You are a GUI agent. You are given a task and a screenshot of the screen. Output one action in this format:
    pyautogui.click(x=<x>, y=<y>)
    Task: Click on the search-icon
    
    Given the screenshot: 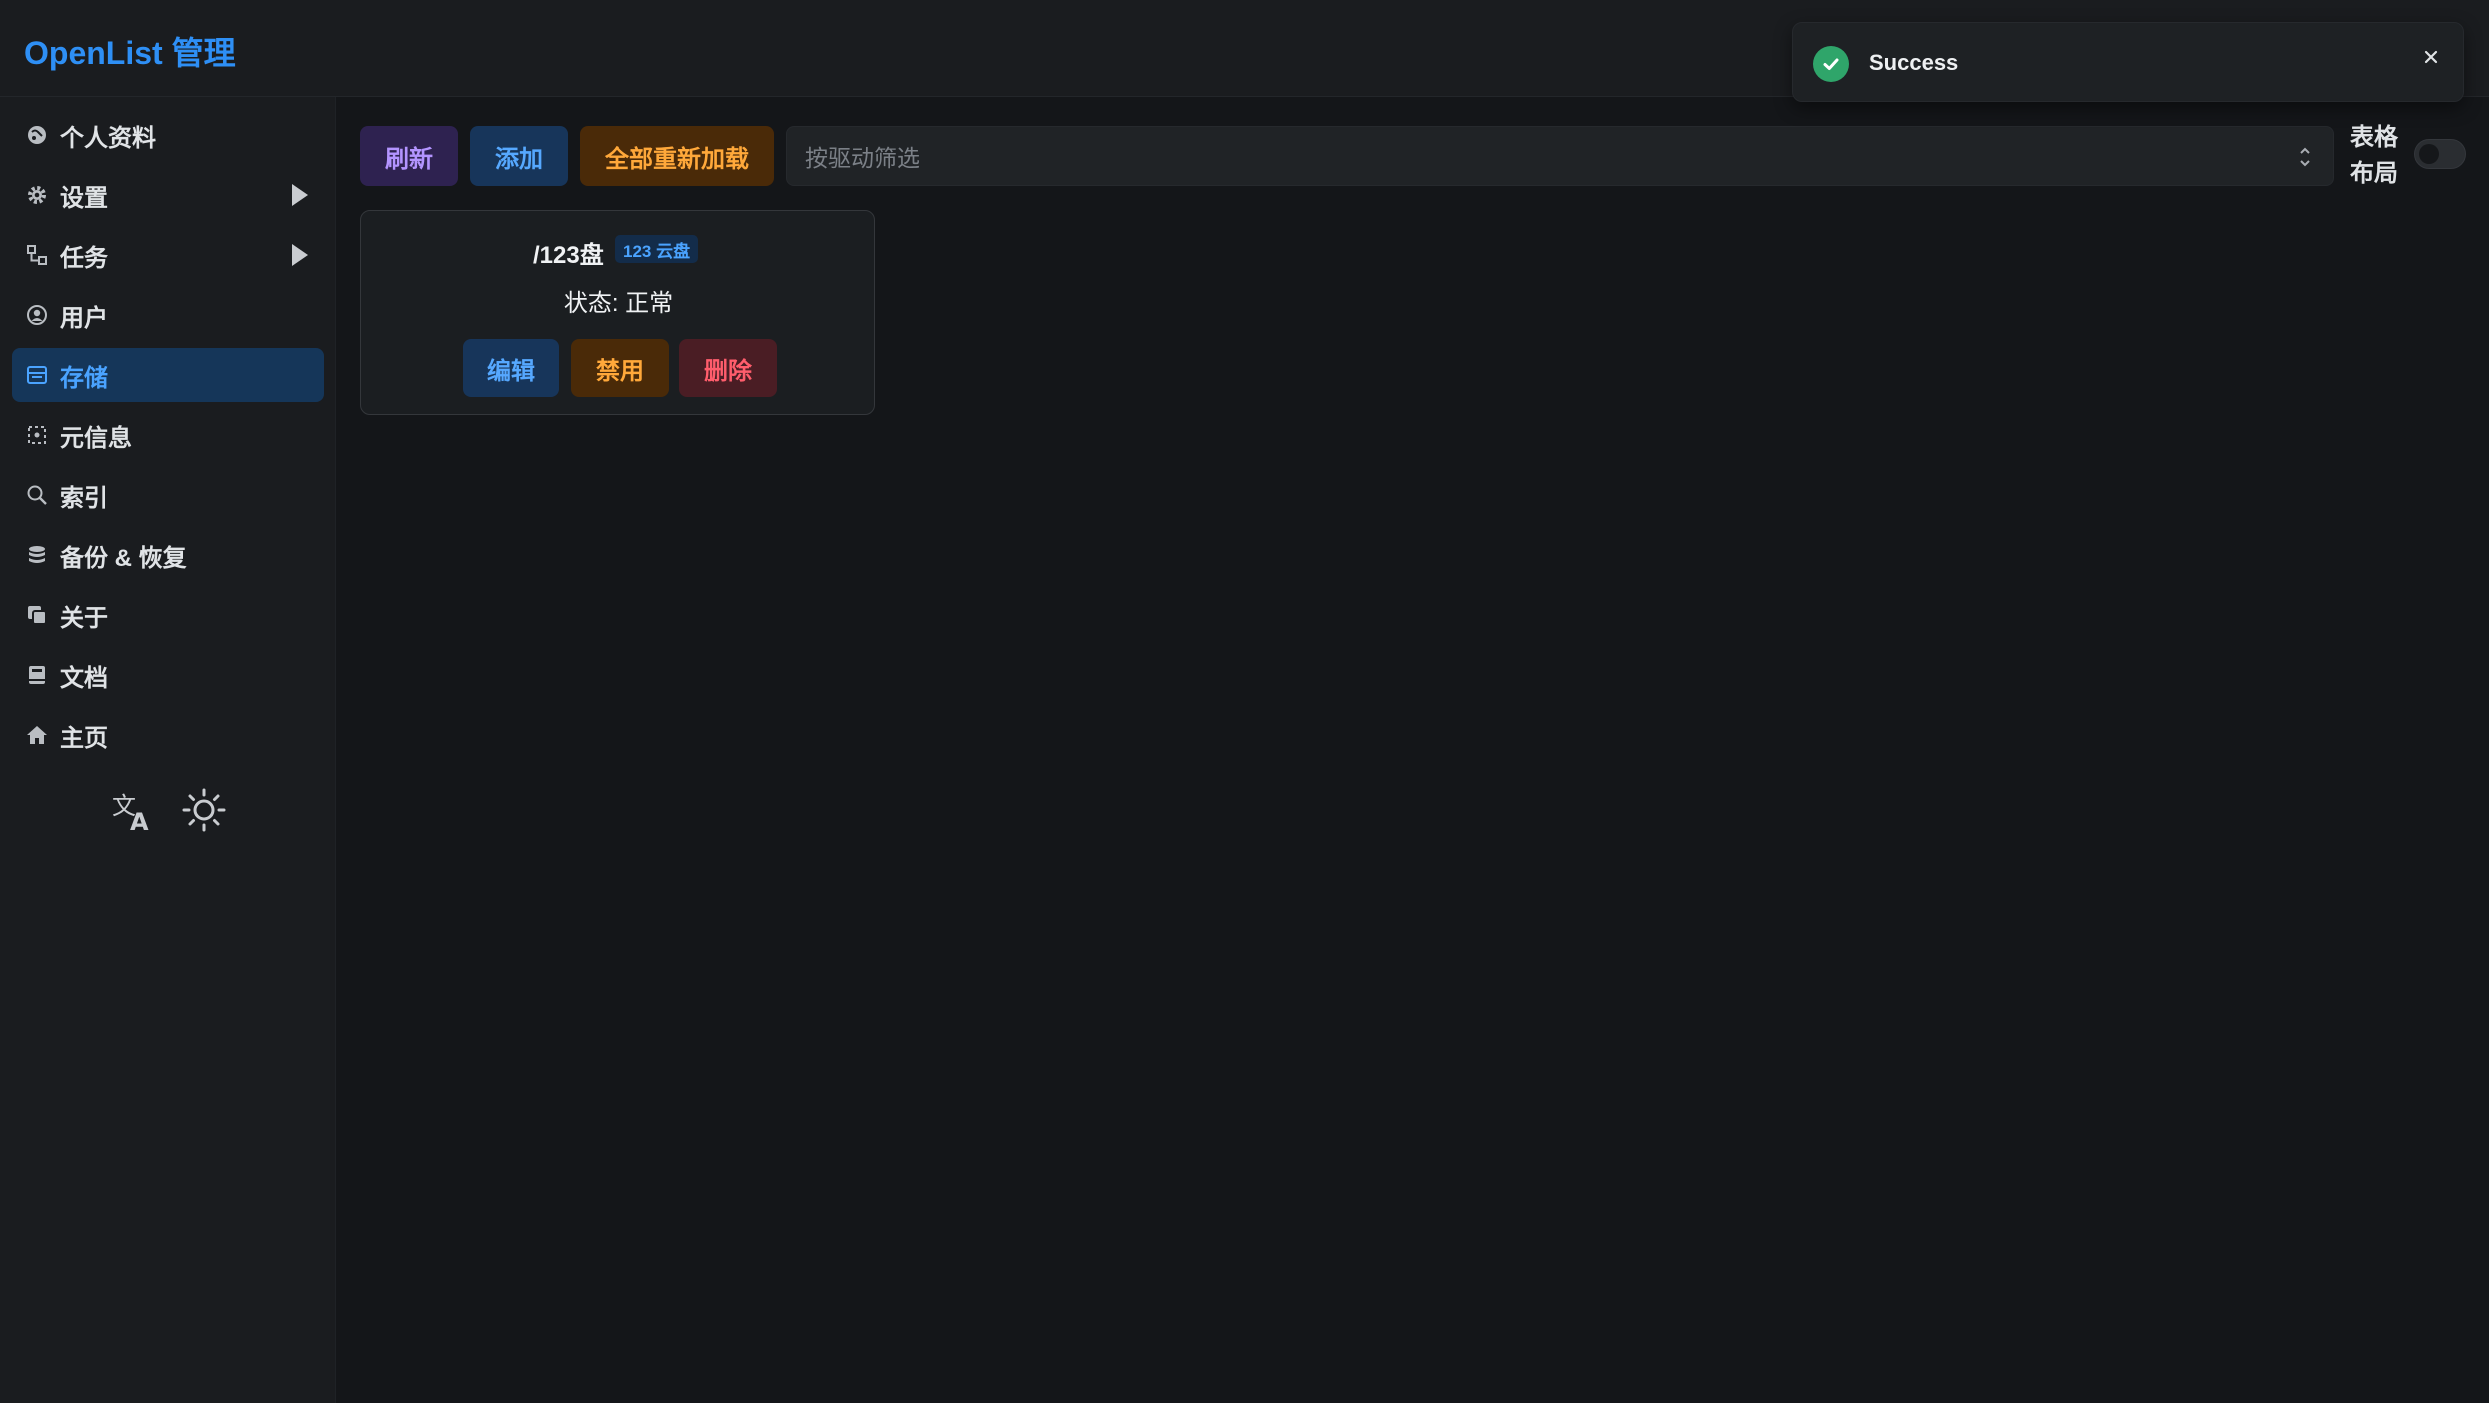 What is the action you would take?
    pyautogui.click(x=37, y=495)
    